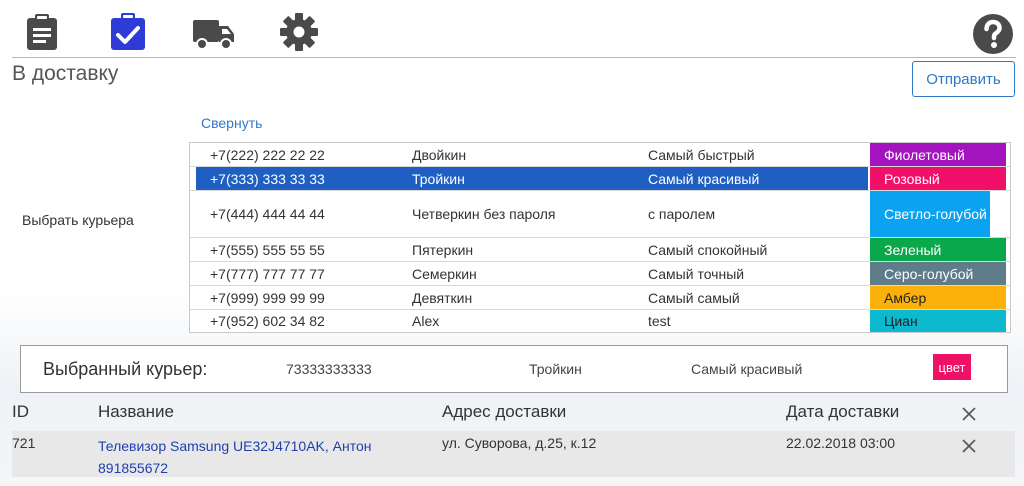  What do you see at coordinates (514, 57) in the screenshot?
I see `toolbar-divider` at bounding box center [514, 57].